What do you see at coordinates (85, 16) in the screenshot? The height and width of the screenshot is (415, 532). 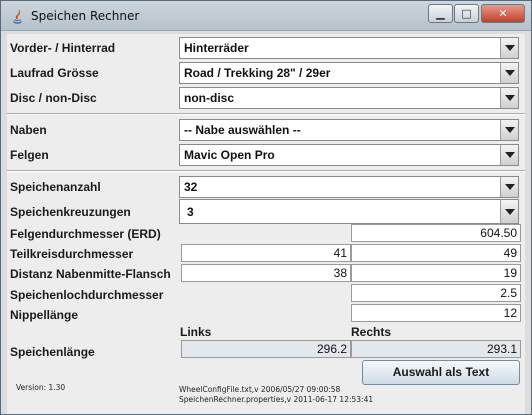 I see `window-title: Speichen Rechner` at bounding box center [85, 16].